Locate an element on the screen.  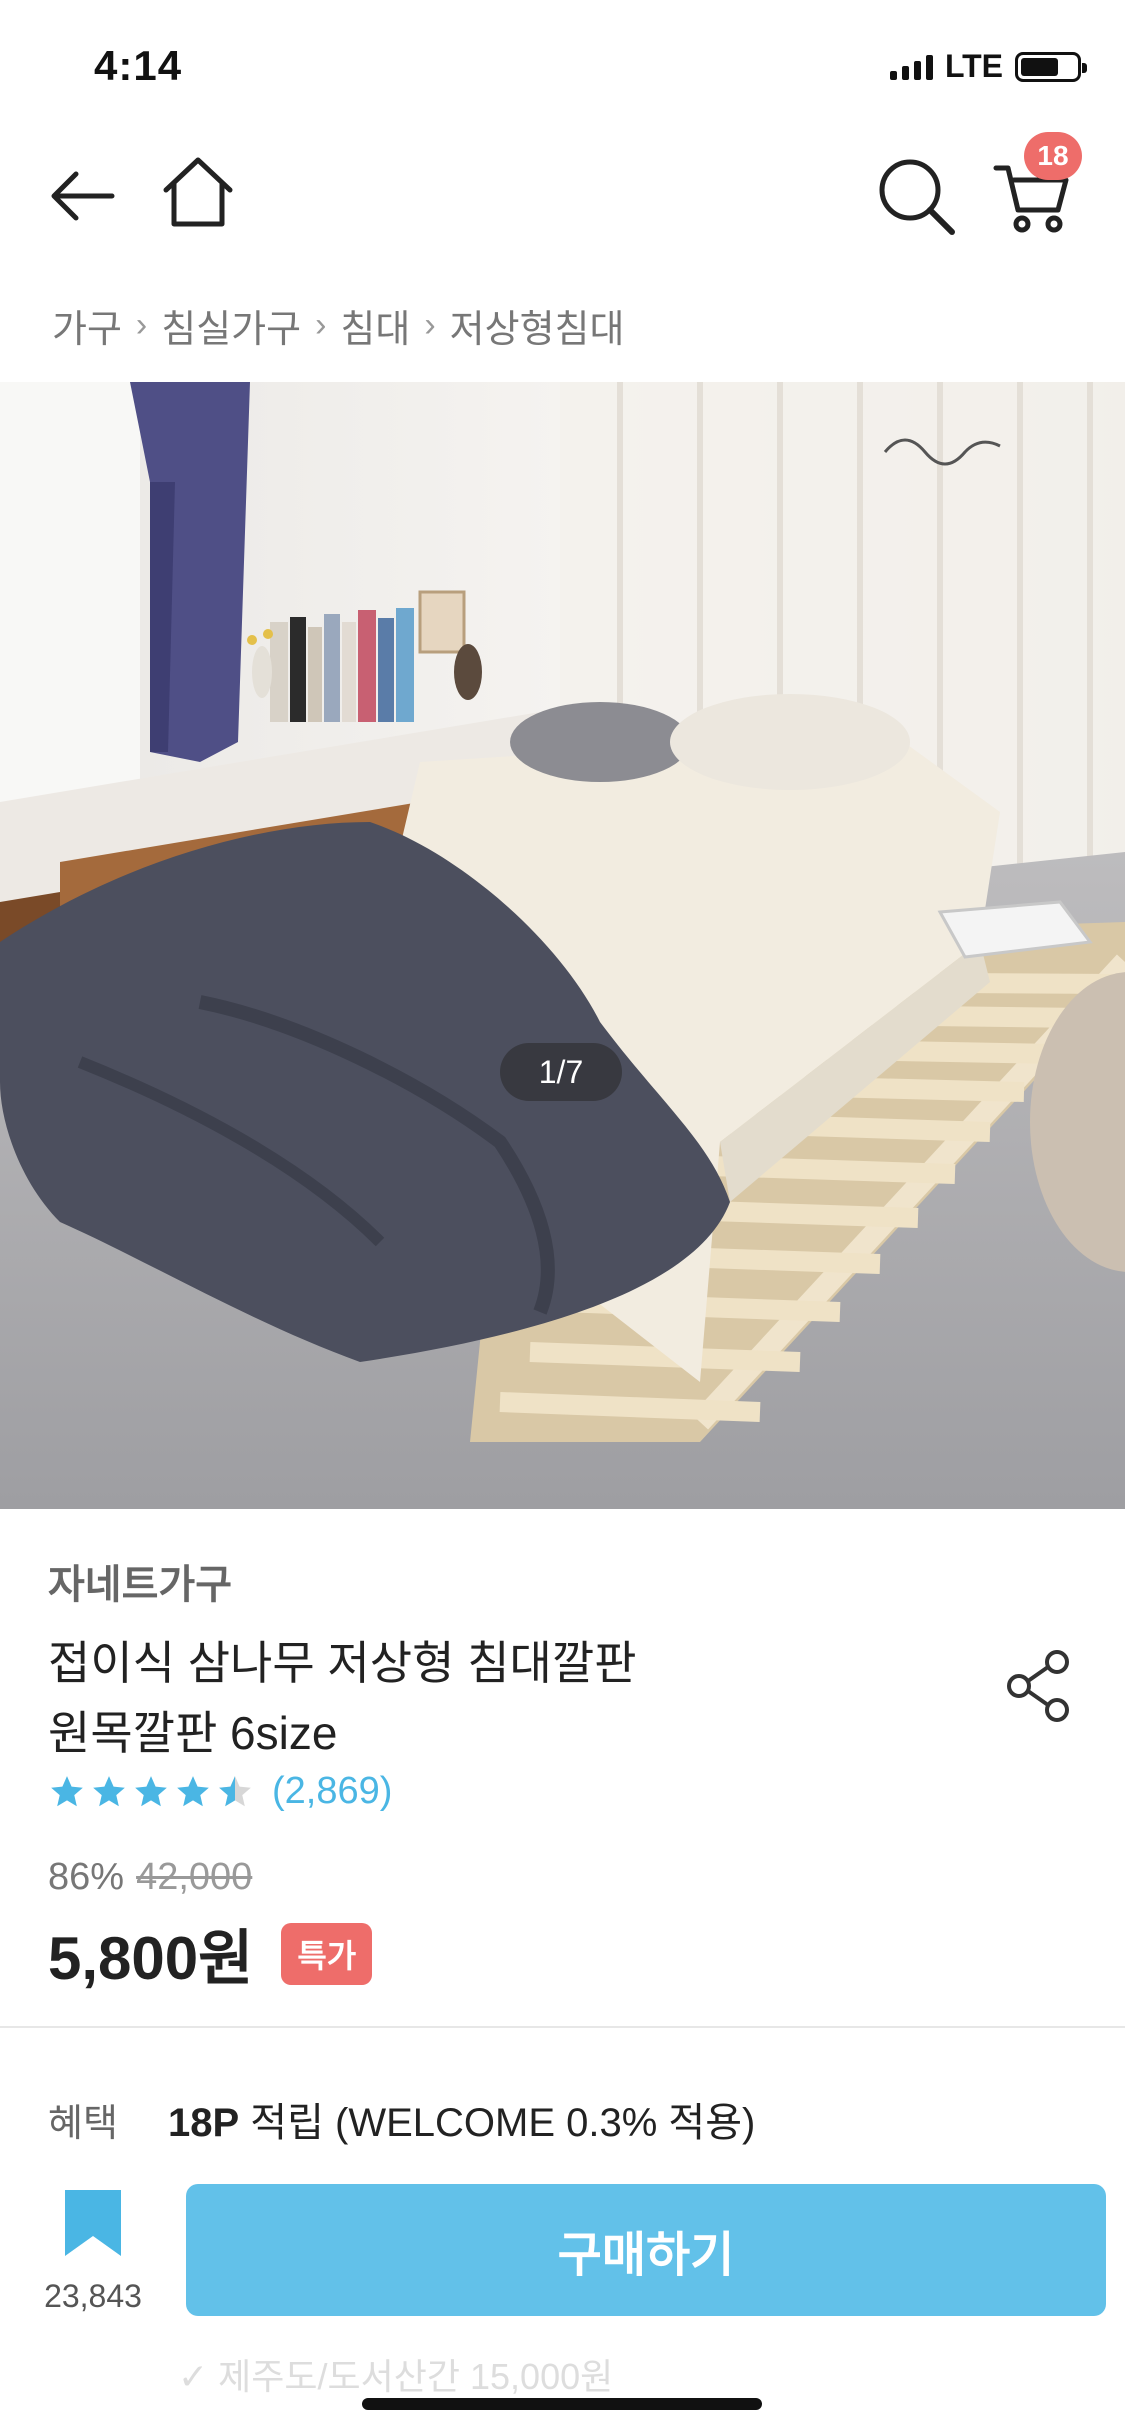
sale-price: 5,800원 is located at coordinates (151, 1958).